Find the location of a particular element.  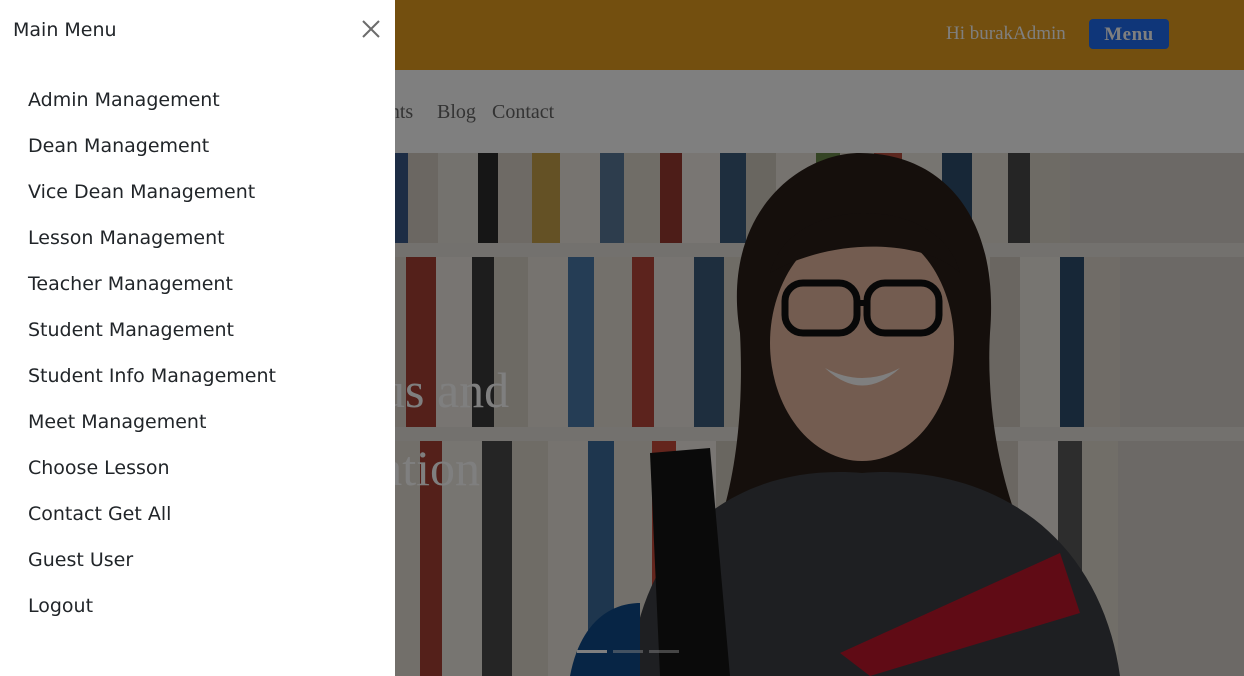

menu-item-contact-get-all: Contact Get All is located at coordinates (152, 521).